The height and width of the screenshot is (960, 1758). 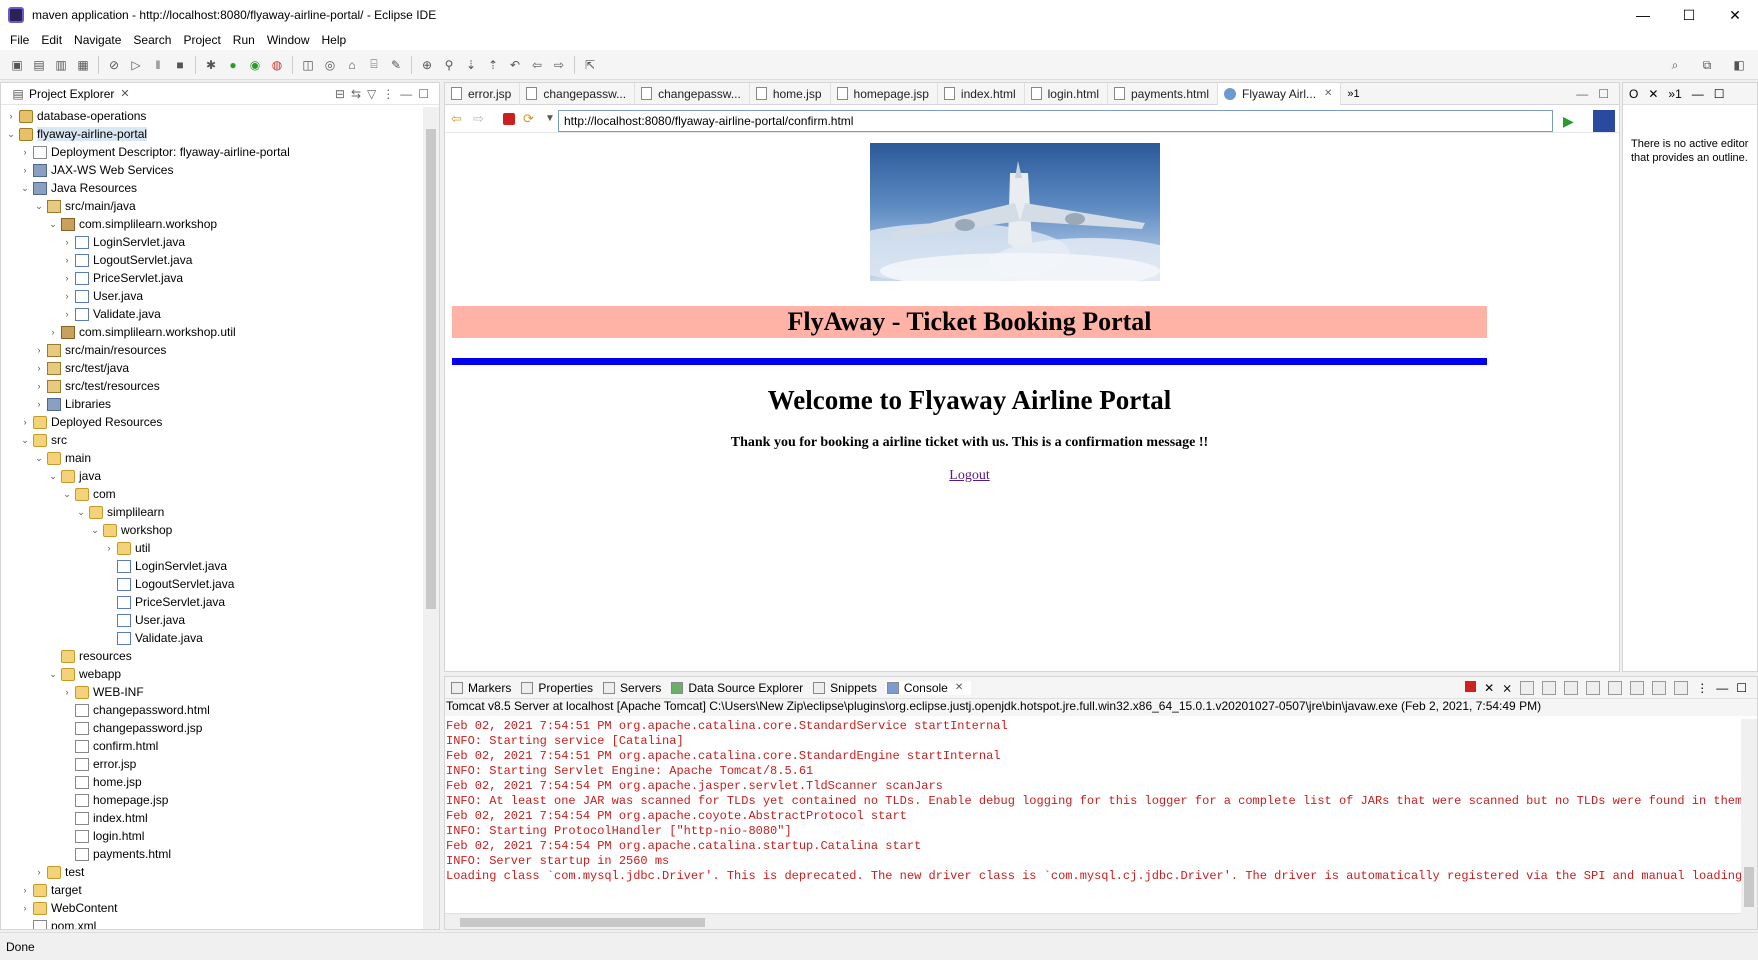 What do you see at coordinates (211, 65) in the screenshot?
I see `debug-icon: ✱` at bounding box center [211, 65].